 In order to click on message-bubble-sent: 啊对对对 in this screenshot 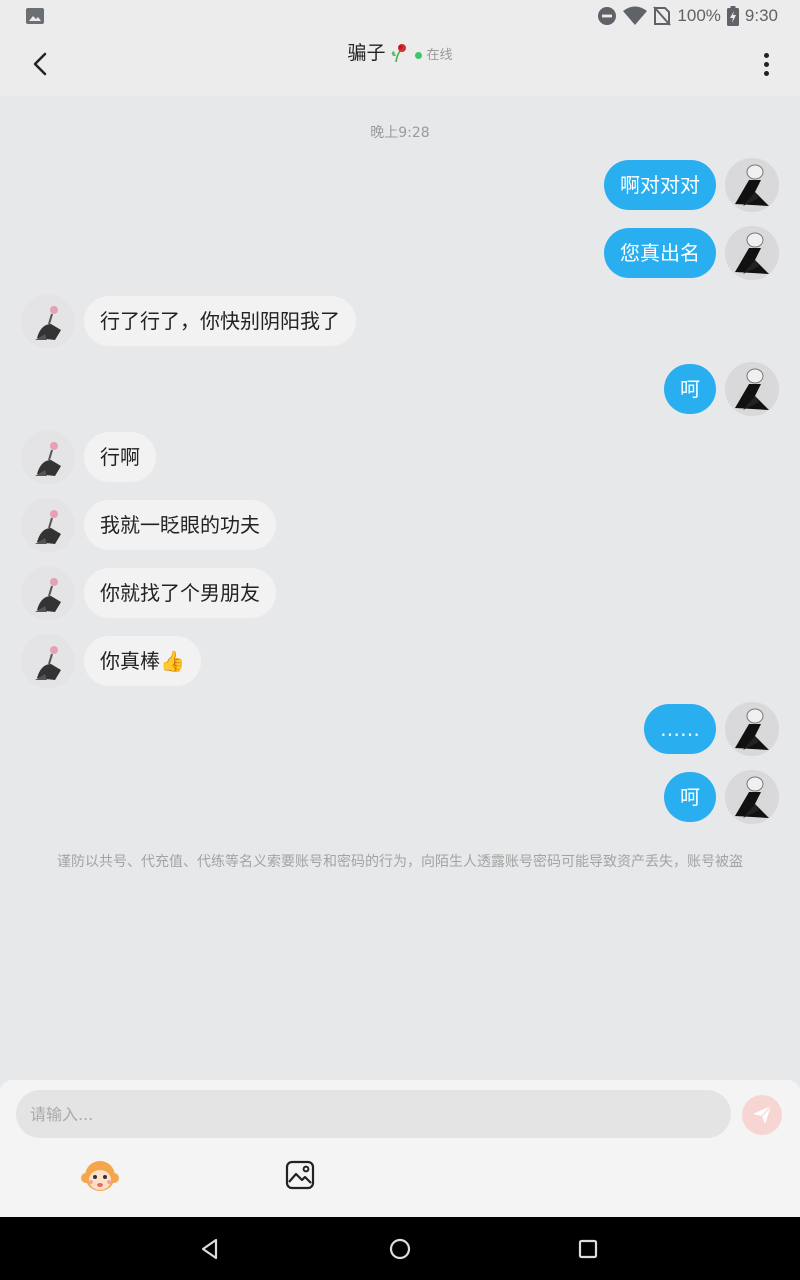, I will do `click(660, 185)`.